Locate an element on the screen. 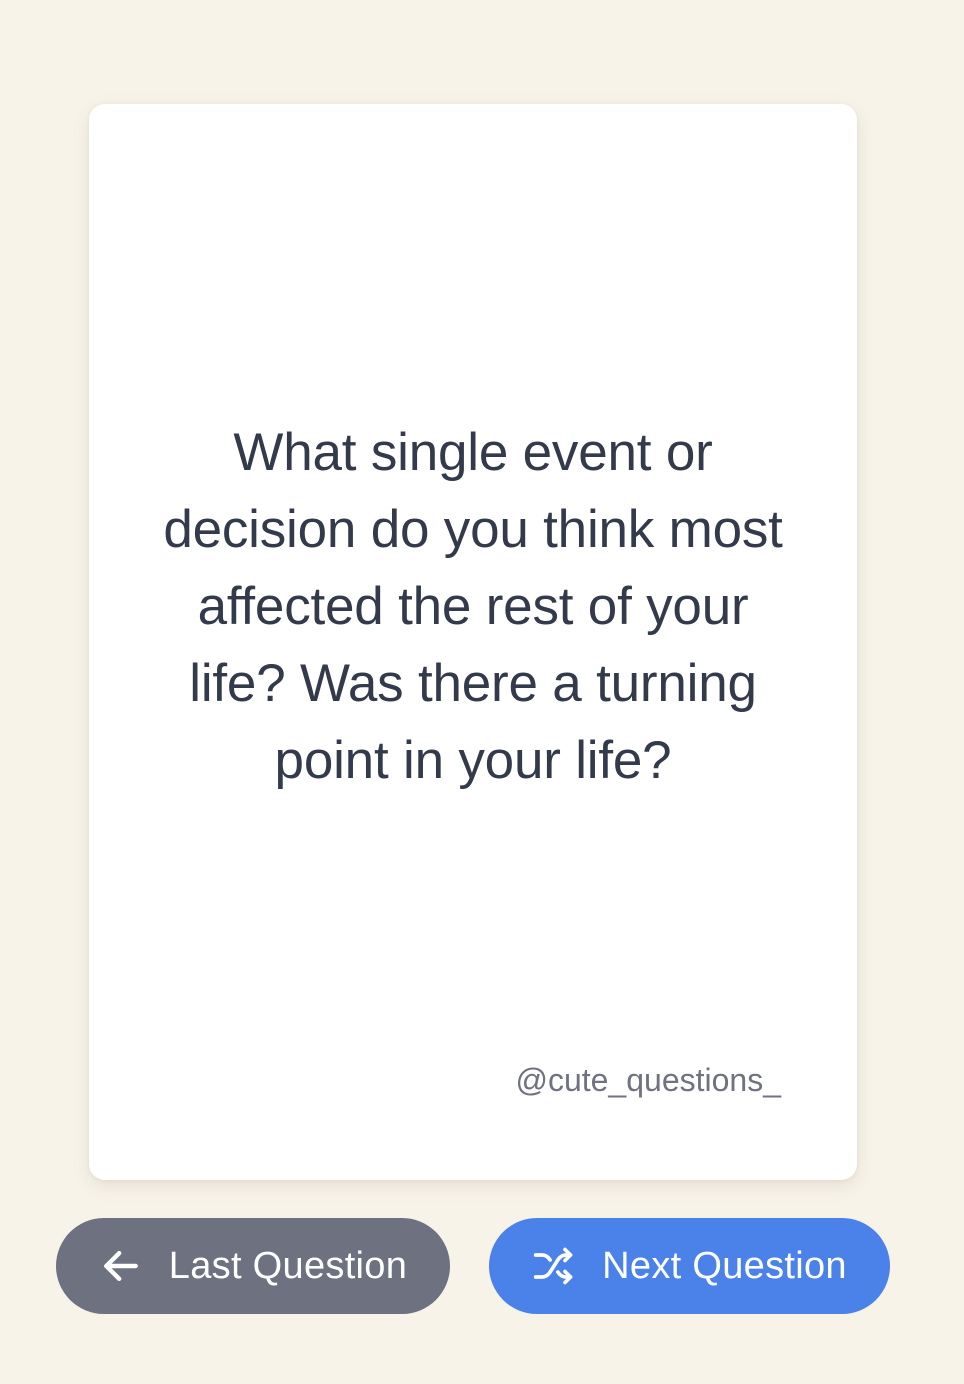 The width and height of the screenshot is (964, 1384). author-handle: @cute_questions_ is located at coordinates (648, 1080).